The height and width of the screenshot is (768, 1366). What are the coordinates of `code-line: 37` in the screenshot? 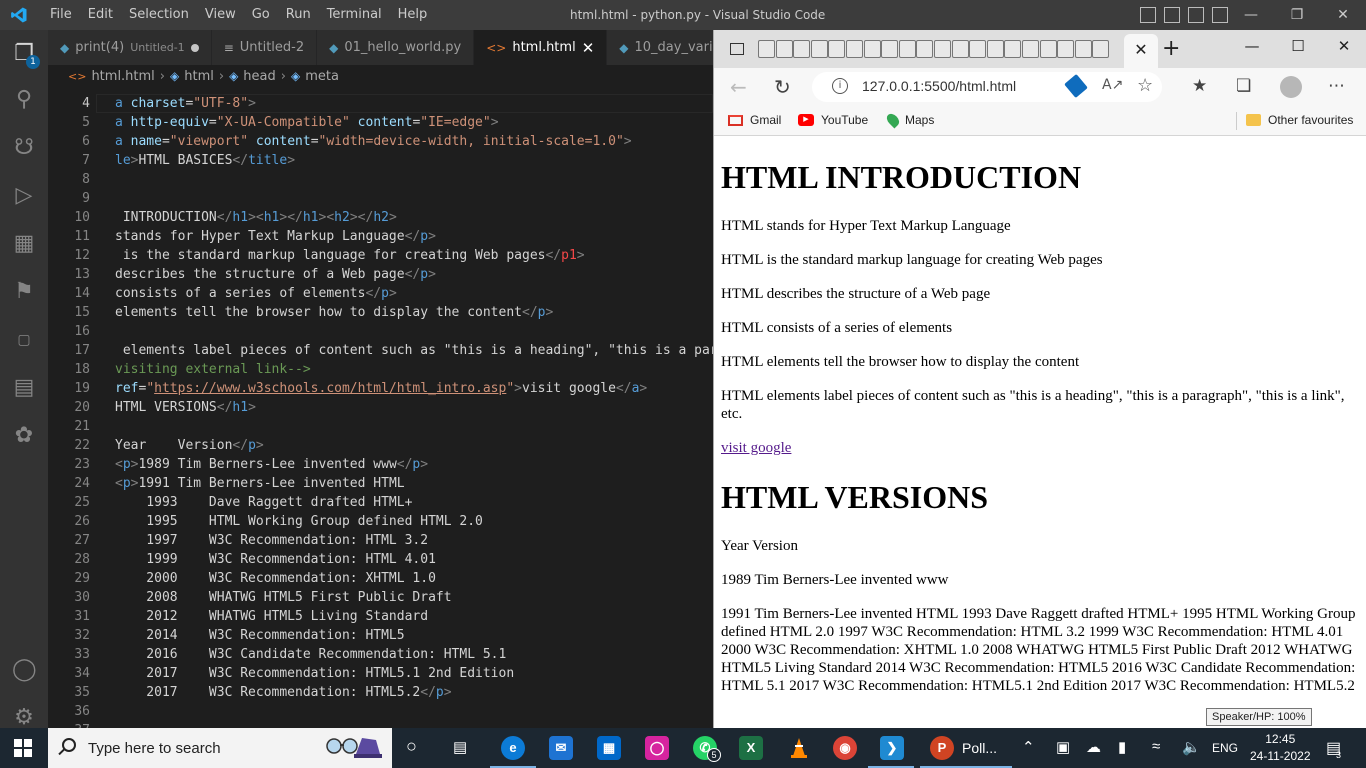 It's located at (380, 724).